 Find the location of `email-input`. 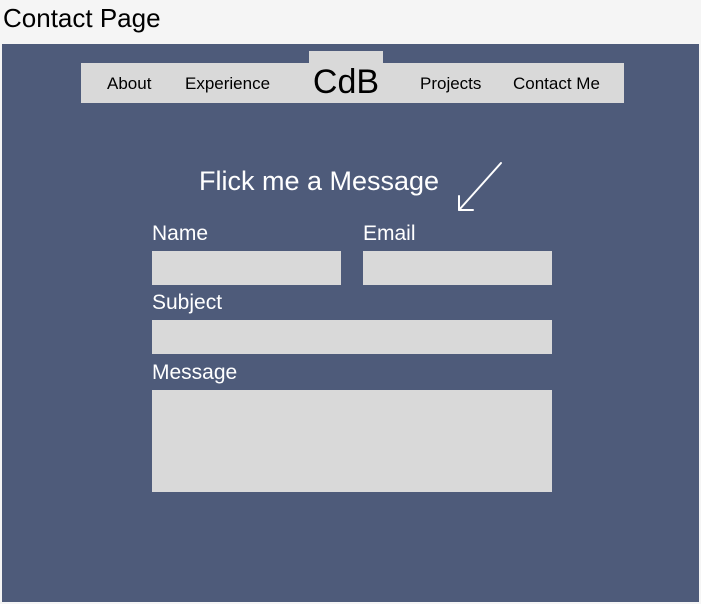

email-input is located at coordinates (457, 268).